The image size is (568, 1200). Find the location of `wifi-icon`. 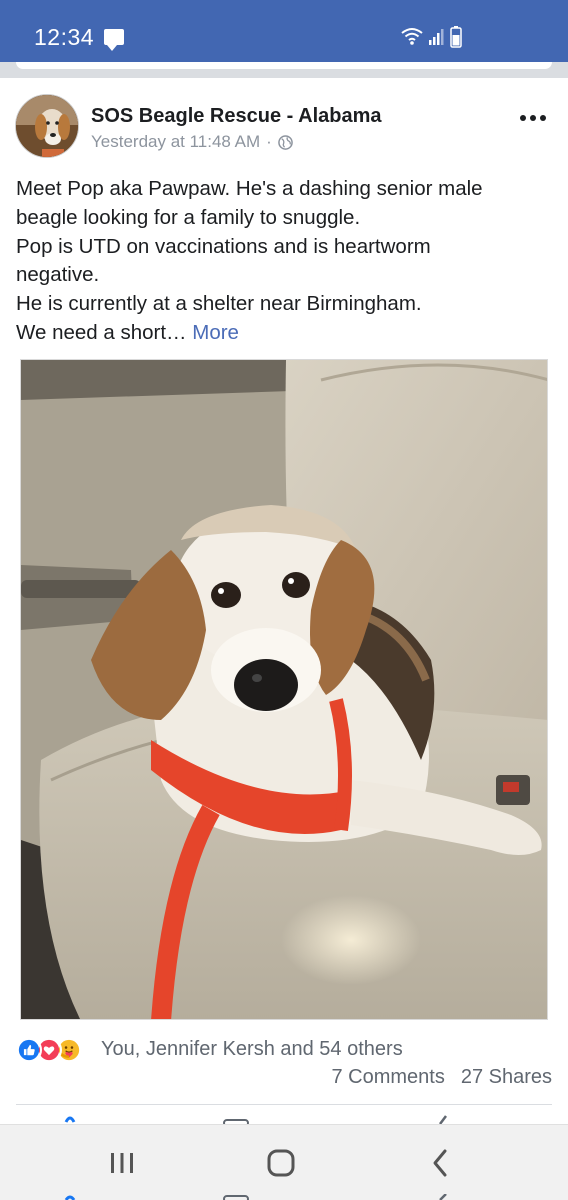

wifi-icon is located at coordinates (412, 36).